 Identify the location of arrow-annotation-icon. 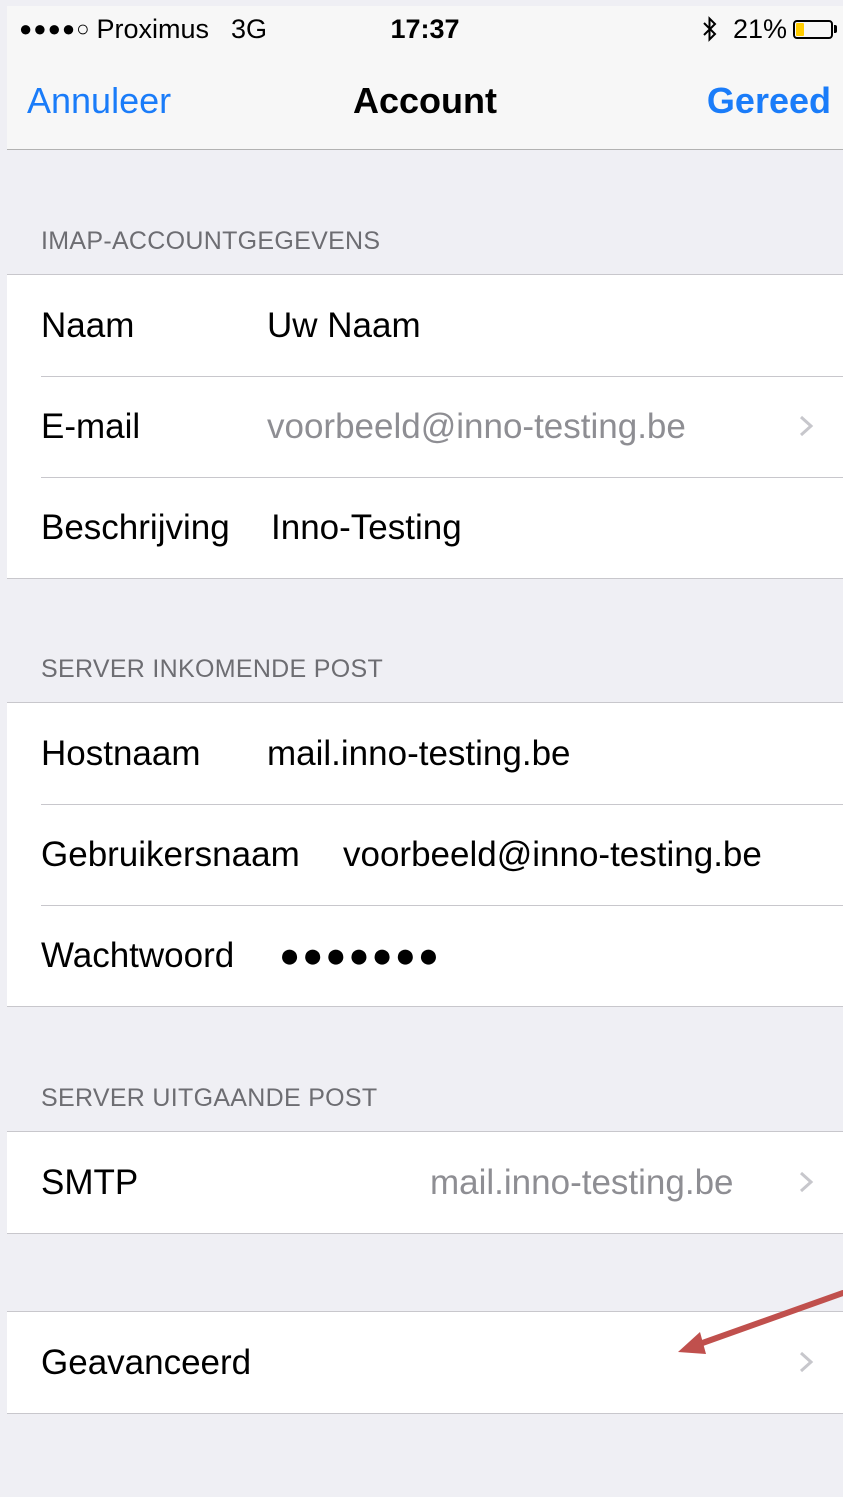
(760, 1322).